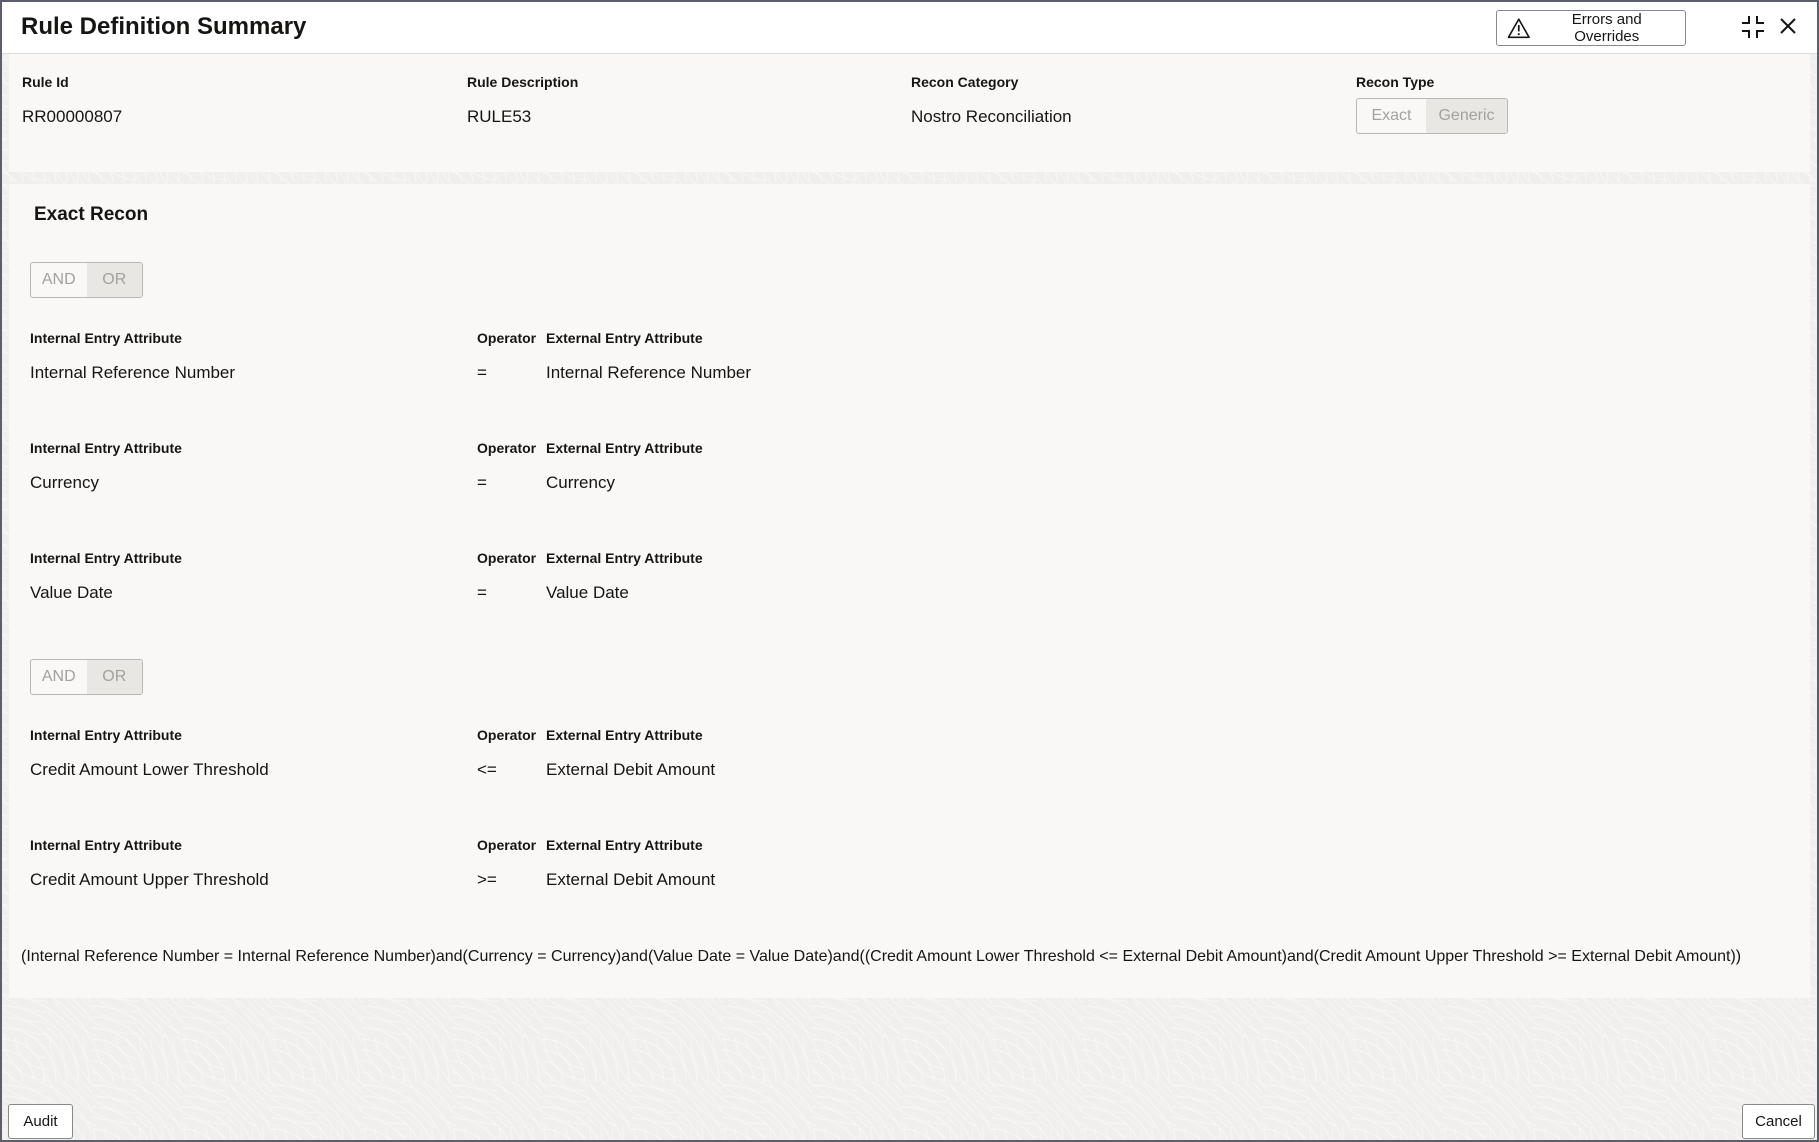 This screenshot has width=1819, height=1142. Describe the element at coordinates (164, 26) in the screenshot. I see `page-title: Rule Definition Summary` at that location.